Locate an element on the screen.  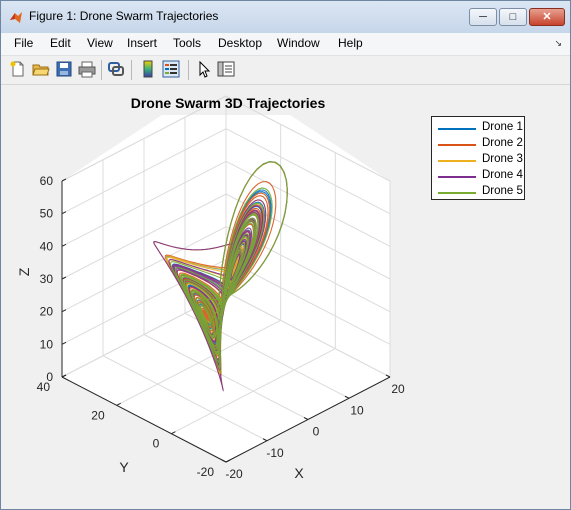
z-tick-label: 20 is located at coordinates (47, 312).